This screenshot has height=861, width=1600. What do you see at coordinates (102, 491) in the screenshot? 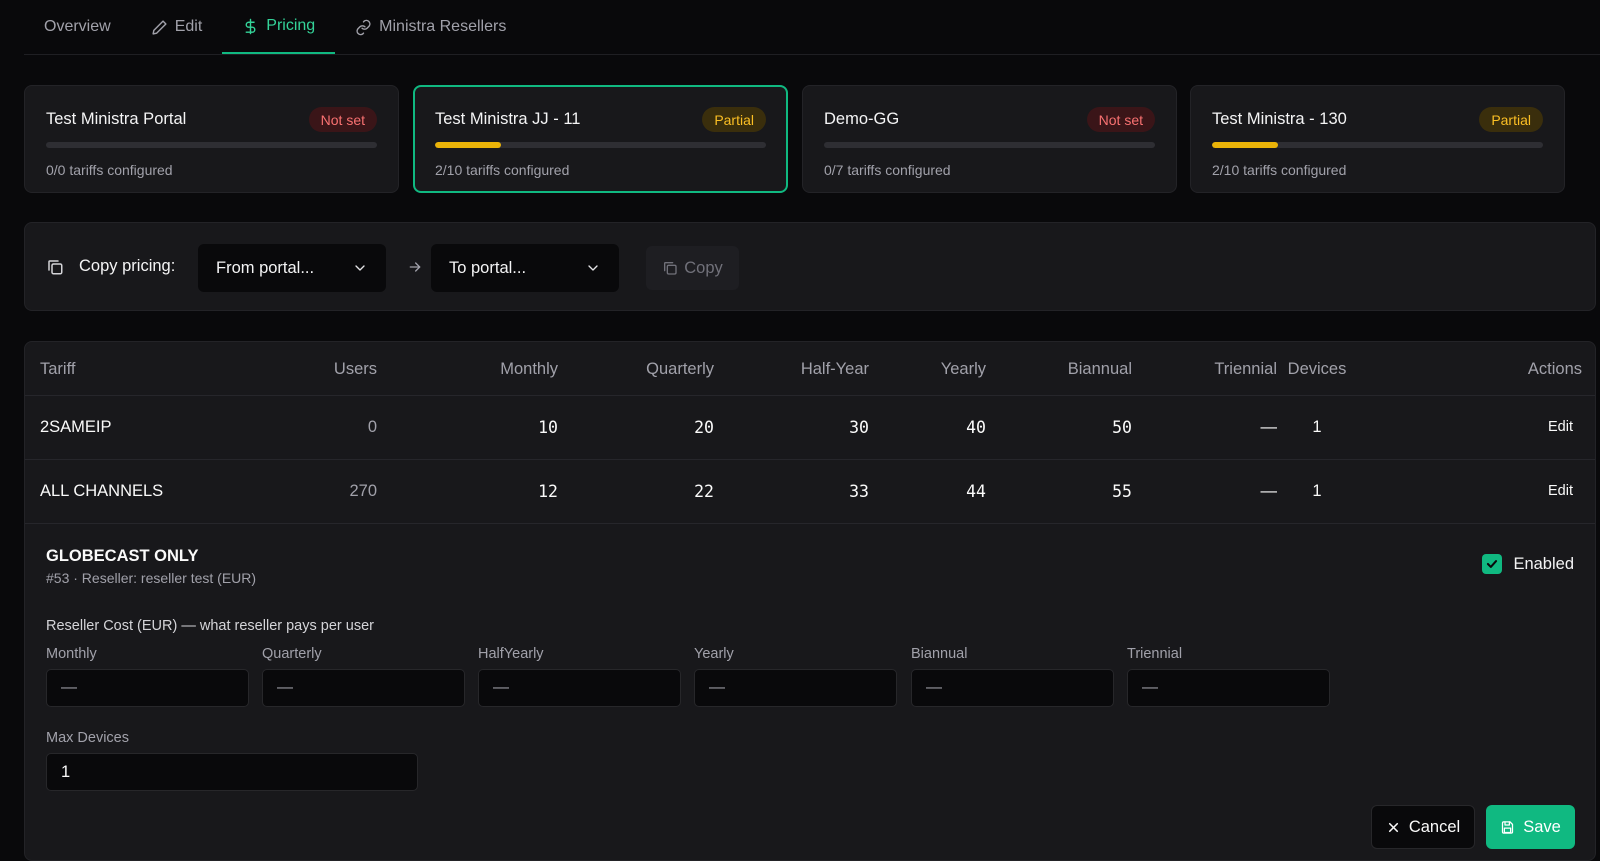
I see `tariff-name: ALL CHANNELS` at bounding box center [102, 491].